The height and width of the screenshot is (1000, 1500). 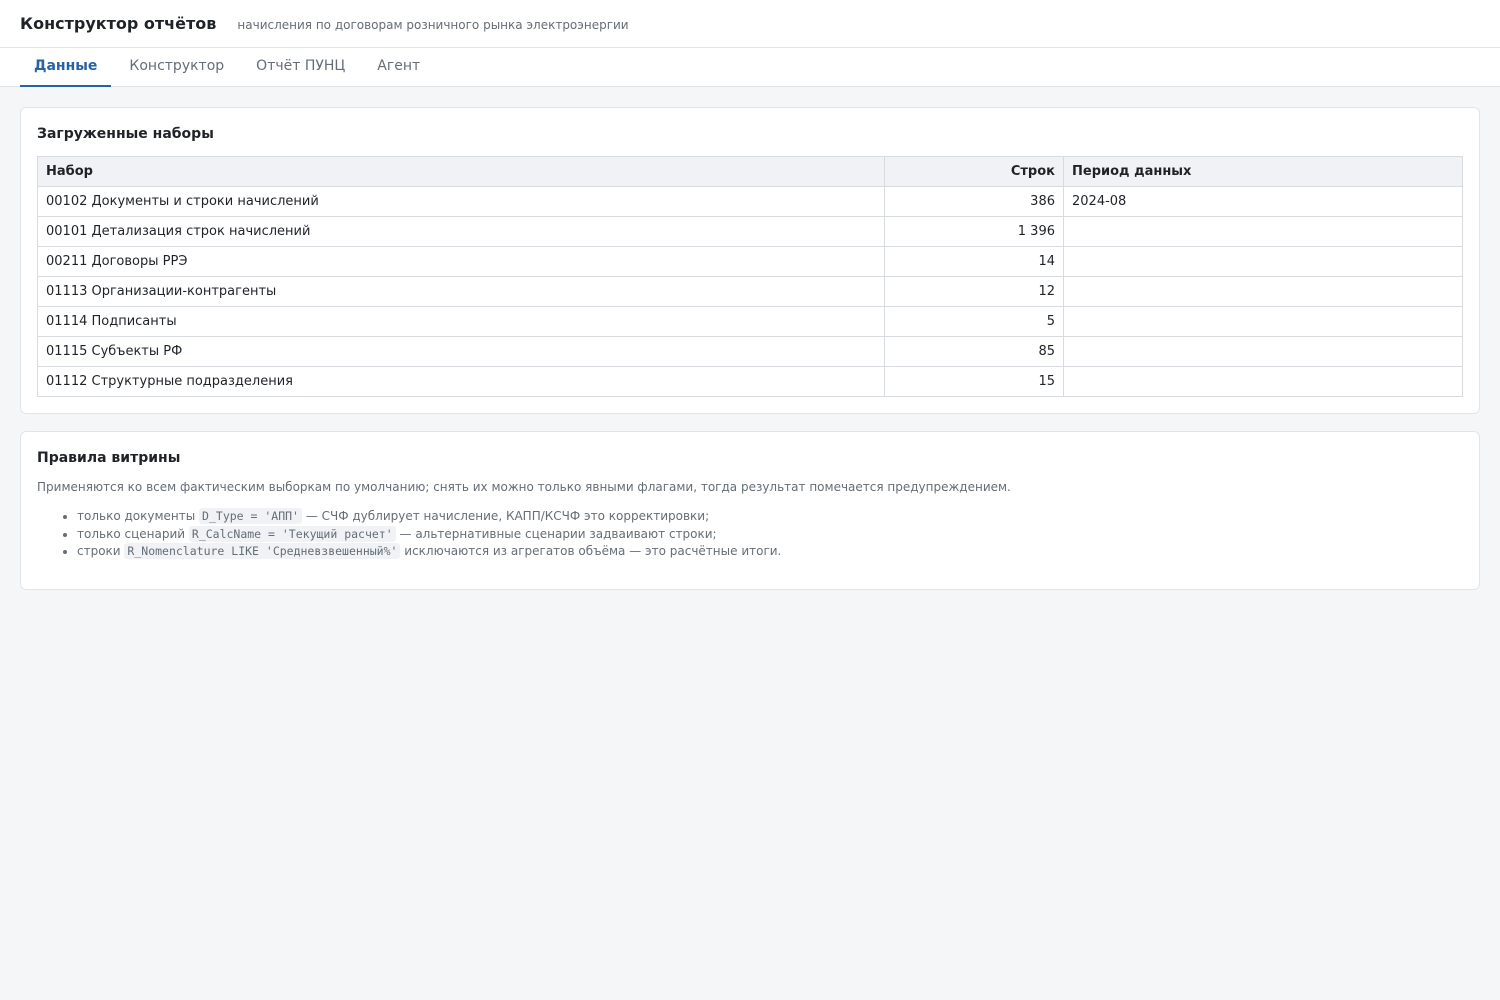 What do you see at coordinates (99, 551) in the screenshot?
I see `rule-text: строки` at bounding box center [99, 551].